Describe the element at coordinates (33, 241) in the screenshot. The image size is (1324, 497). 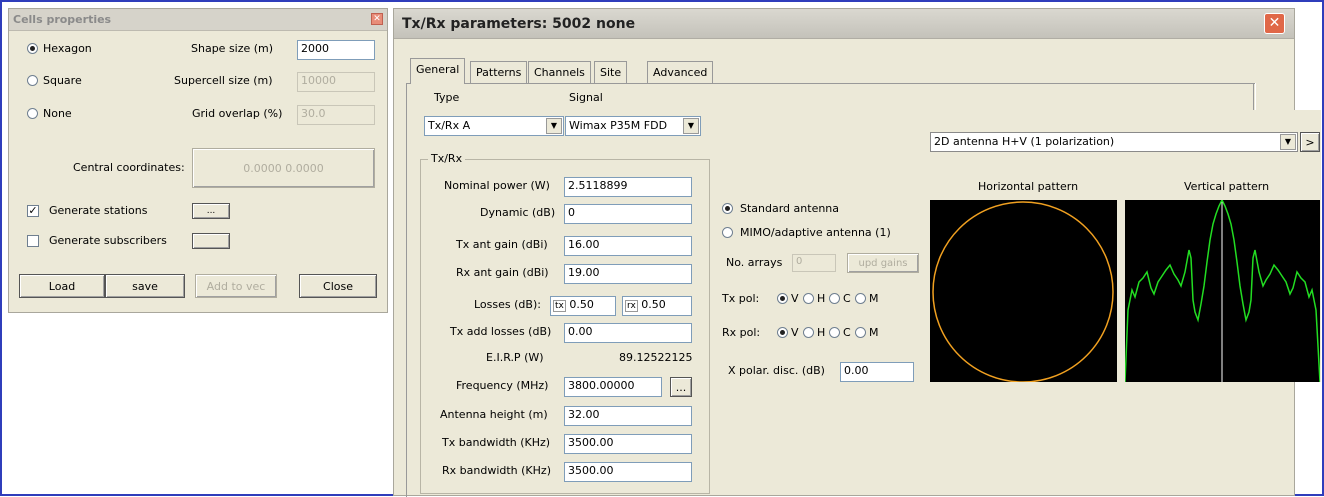
I see `generate-subscribers-checkbox` at that location.